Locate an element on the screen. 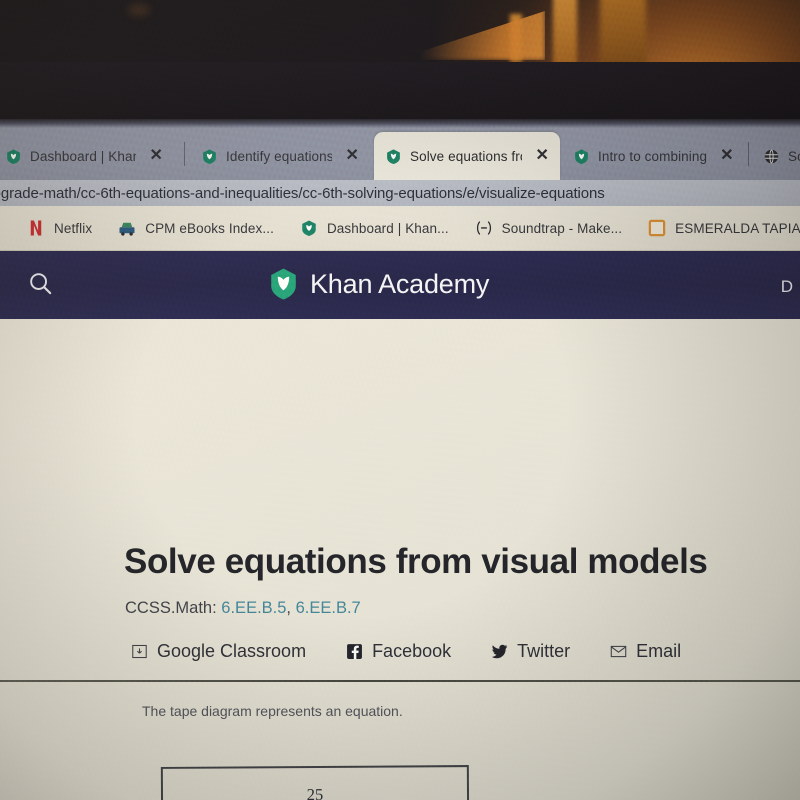 The height and width of the screenshot is (800, 800). tab-label: Solve equations fro is located at coordinates (466, 156).